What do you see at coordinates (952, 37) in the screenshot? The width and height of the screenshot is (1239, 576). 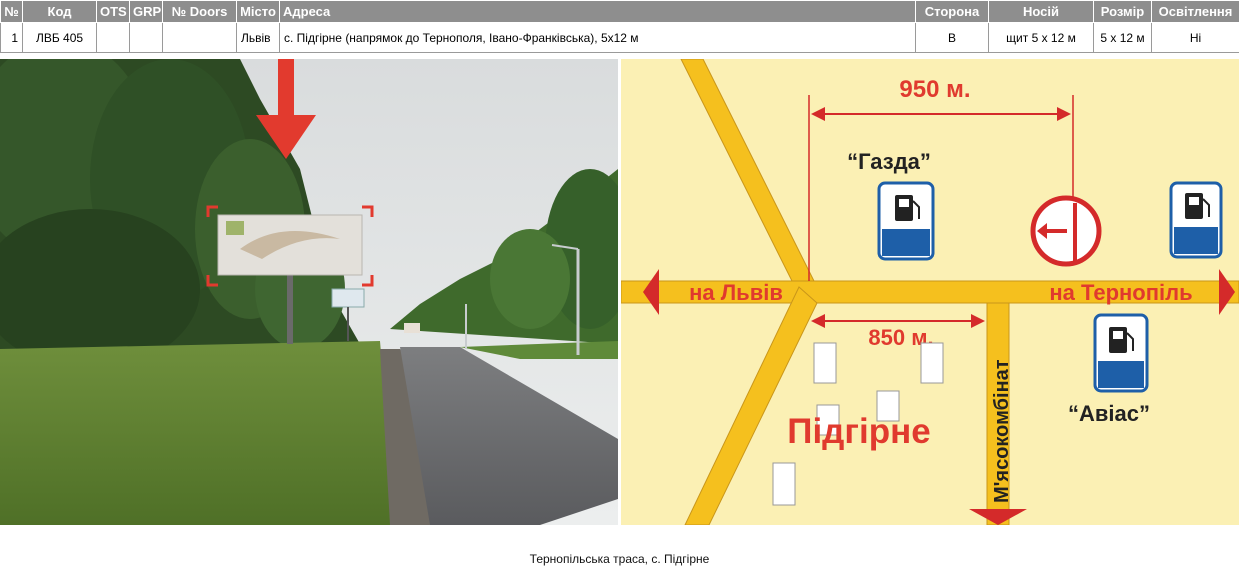 I see `cell-side: B` at bounding box center [952, 37].